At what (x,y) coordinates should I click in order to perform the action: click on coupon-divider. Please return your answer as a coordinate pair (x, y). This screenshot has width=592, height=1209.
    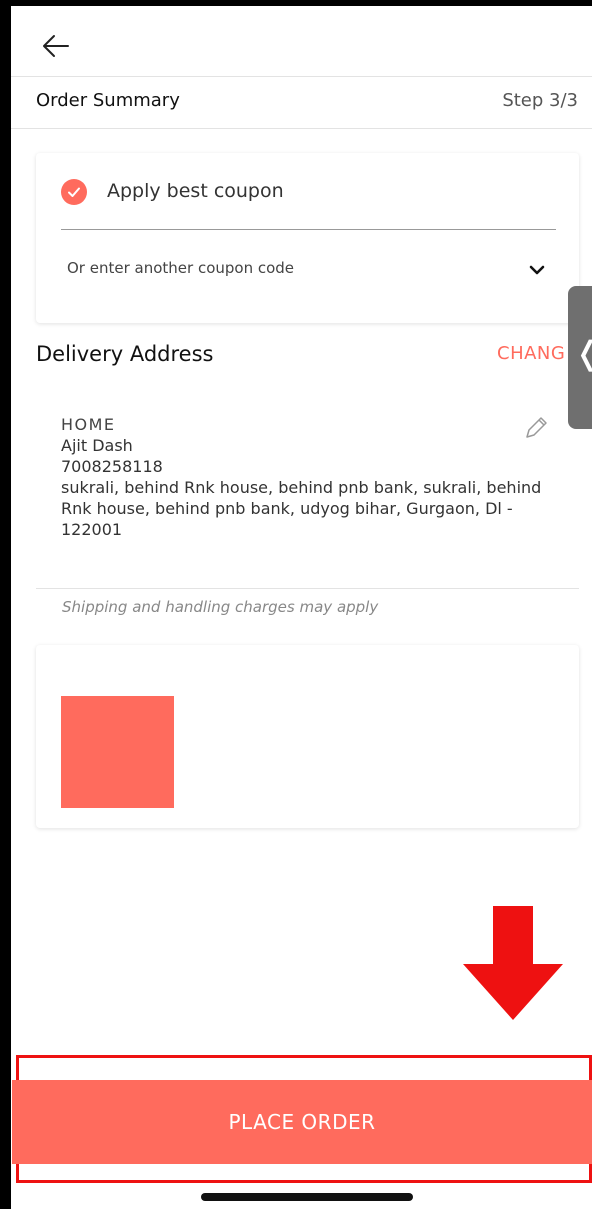
    Looking at the image, I should click on (308, 229).